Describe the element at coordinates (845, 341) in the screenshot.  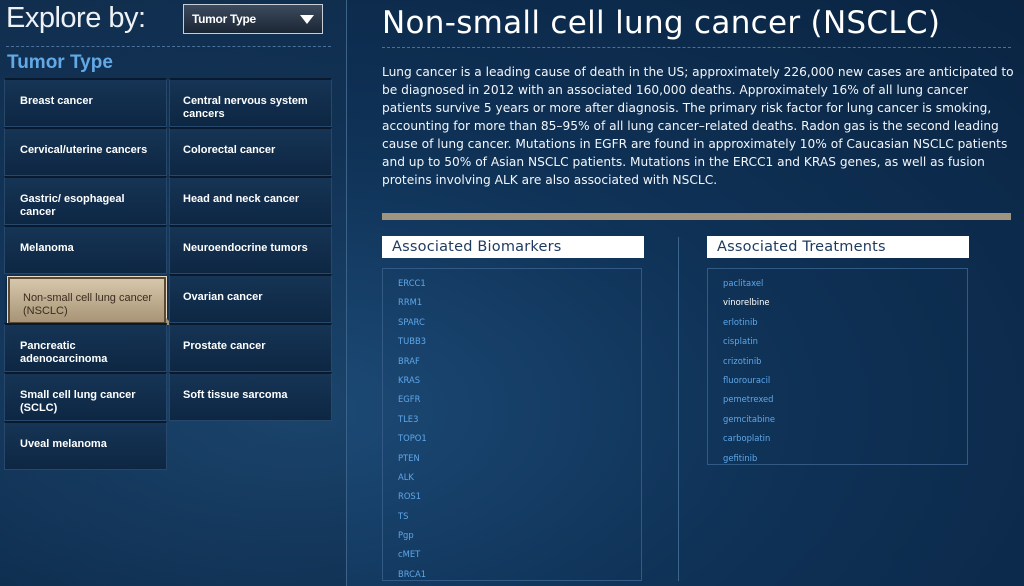
I see `treatment-link: cisplatin` at that location.